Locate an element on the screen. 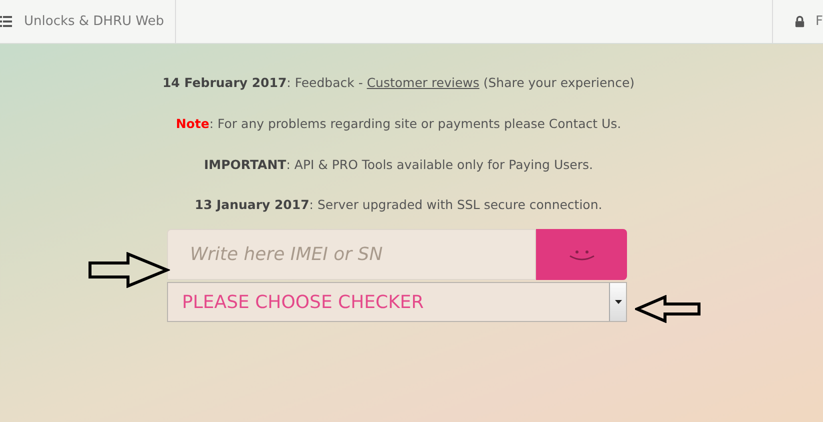 This screenshot has width=823, height=422. dropdown-button is located at coordinates (617, 302).